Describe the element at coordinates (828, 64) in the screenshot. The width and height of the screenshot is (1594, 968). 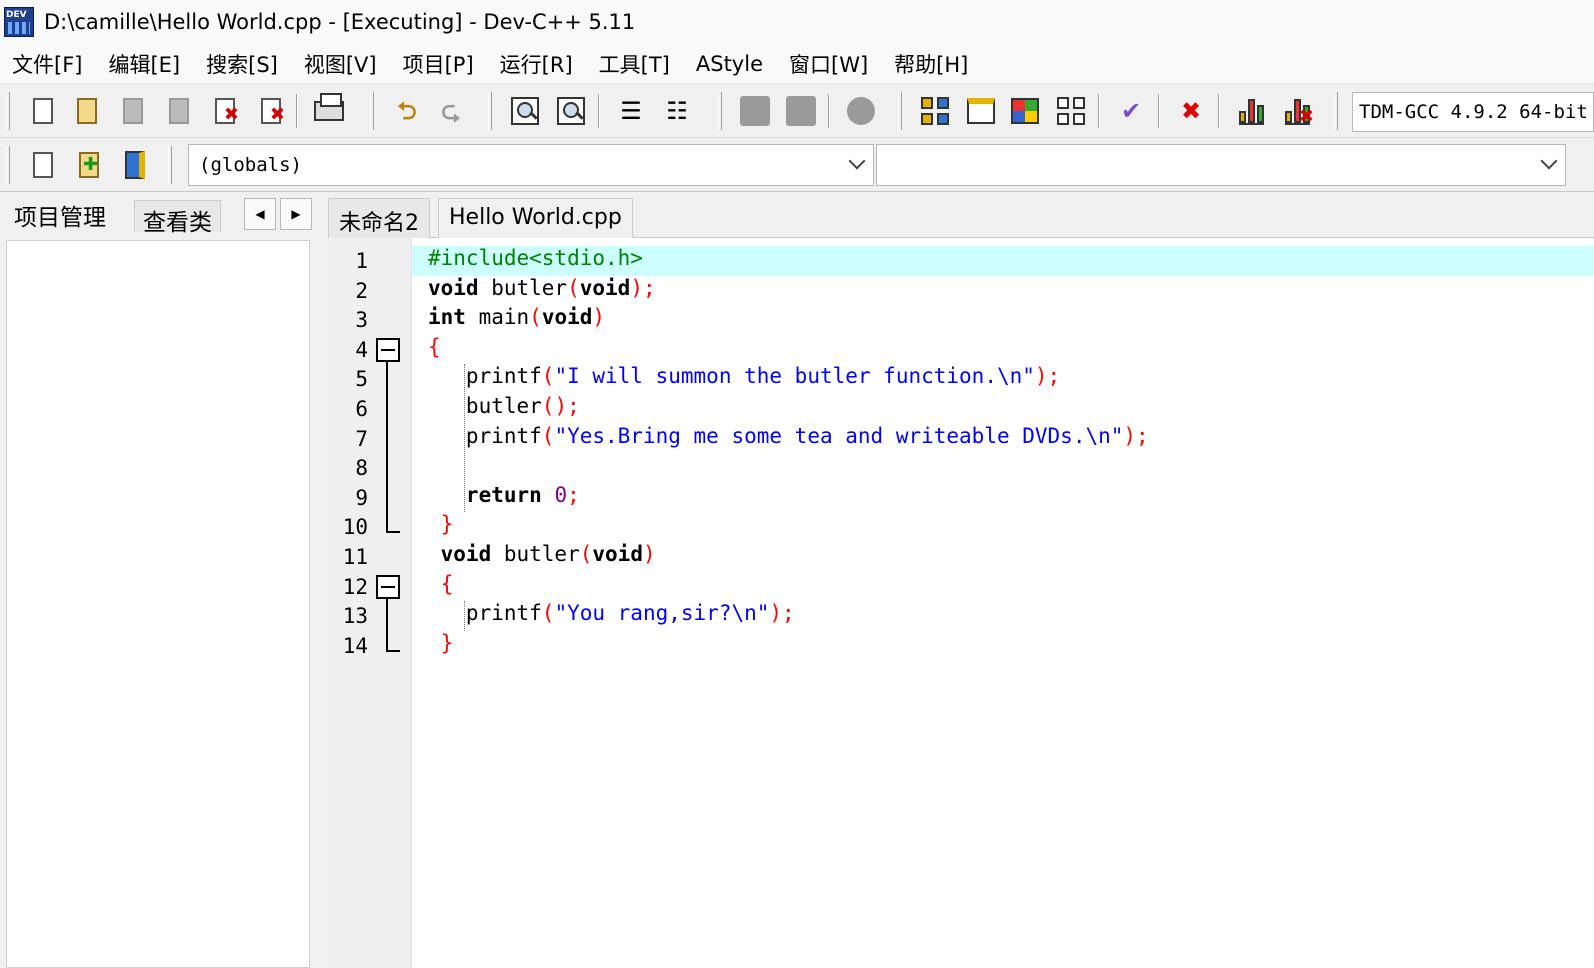
I see `menu-window: 窗口[W]` at that location.